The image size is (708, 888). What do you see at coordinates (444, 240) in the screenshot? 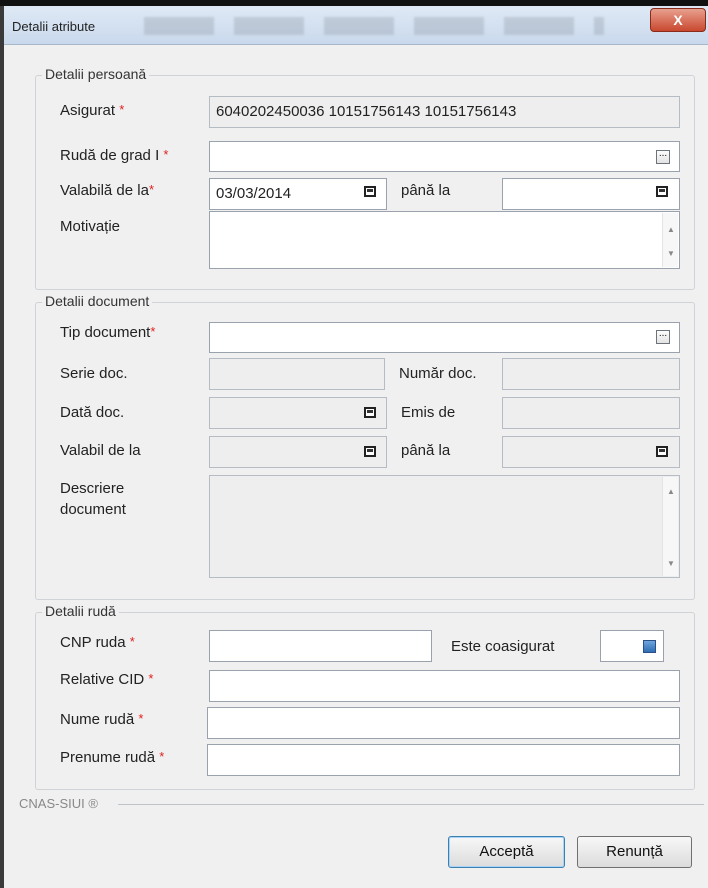
I see `motivatie-textarea` at bounding box center [444, 240].